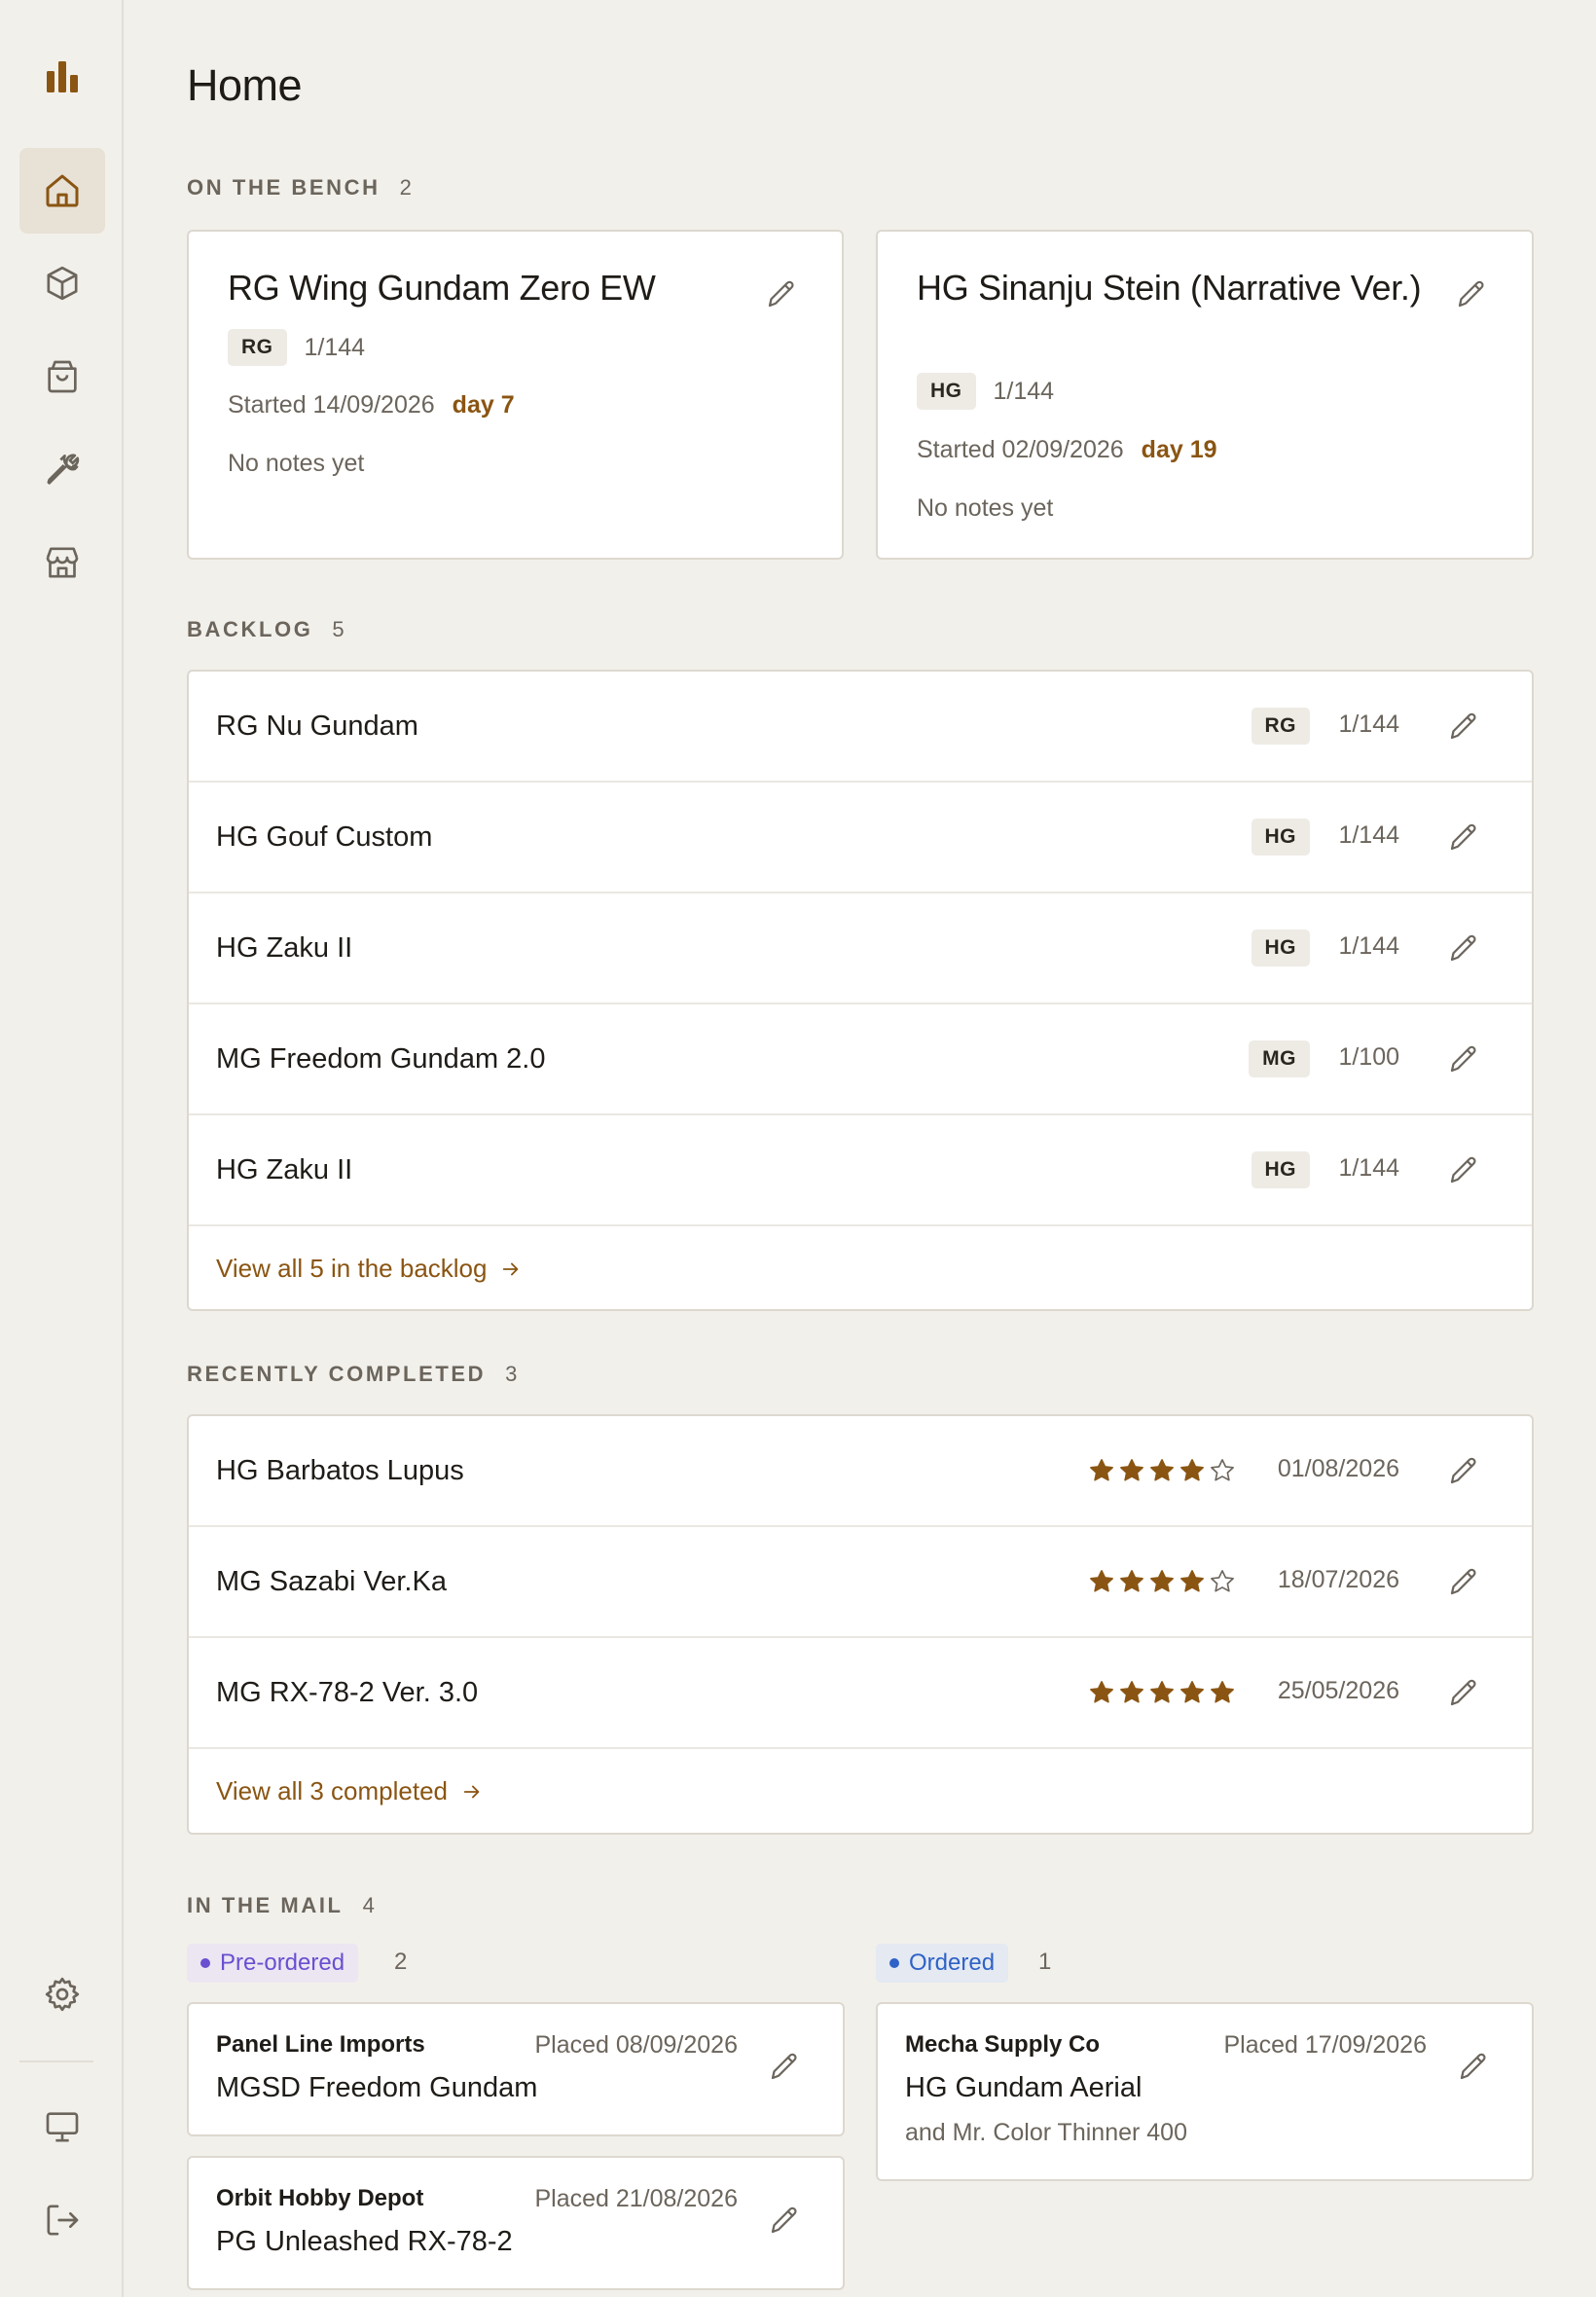  What do you see at coordinates (352, 1374) in the screenshot?
I see `completed-section-label: Recently completed 3` at bounding box center [352, 1374].